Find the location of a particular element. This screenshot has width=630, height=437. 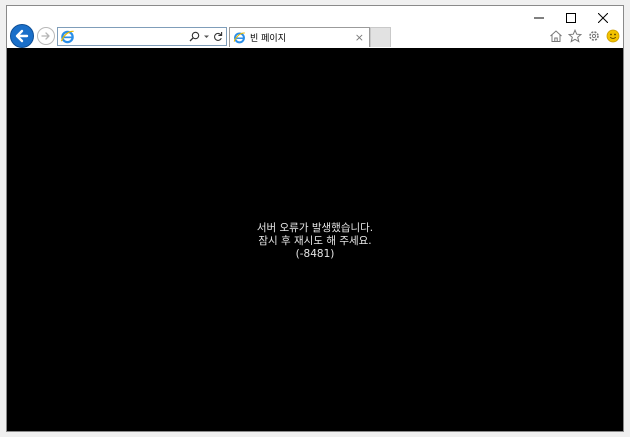

tab-title: 빈 페이지 is located at coordinates (268, 39).